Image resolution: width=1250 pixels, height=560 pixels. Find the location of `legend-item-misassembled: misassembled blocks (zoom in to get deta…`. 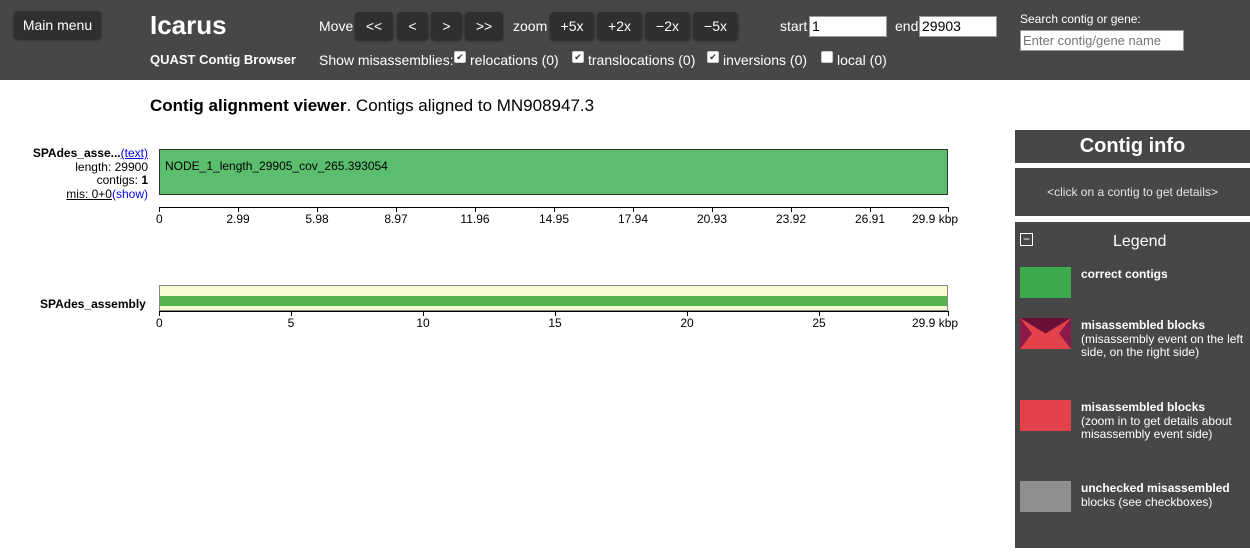

legend-item-misassembled: misassembled blocks (zoom in to get deta… is located at coordinates (1163, 421).